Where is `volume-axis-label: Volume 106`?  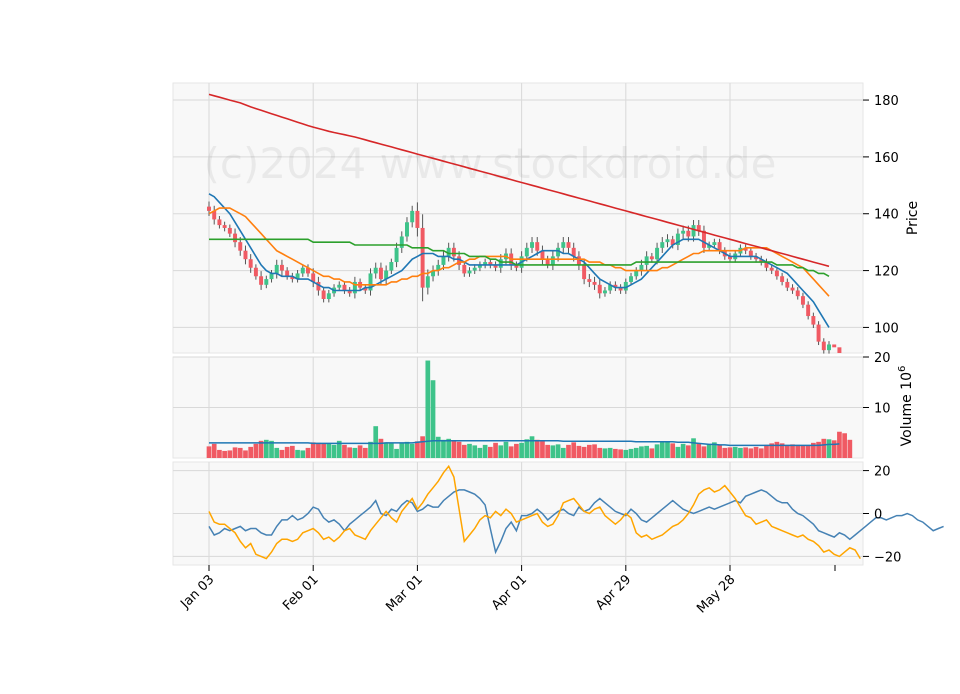 volume-axis-label: Volume 106 is located at coordinates (906, 406).